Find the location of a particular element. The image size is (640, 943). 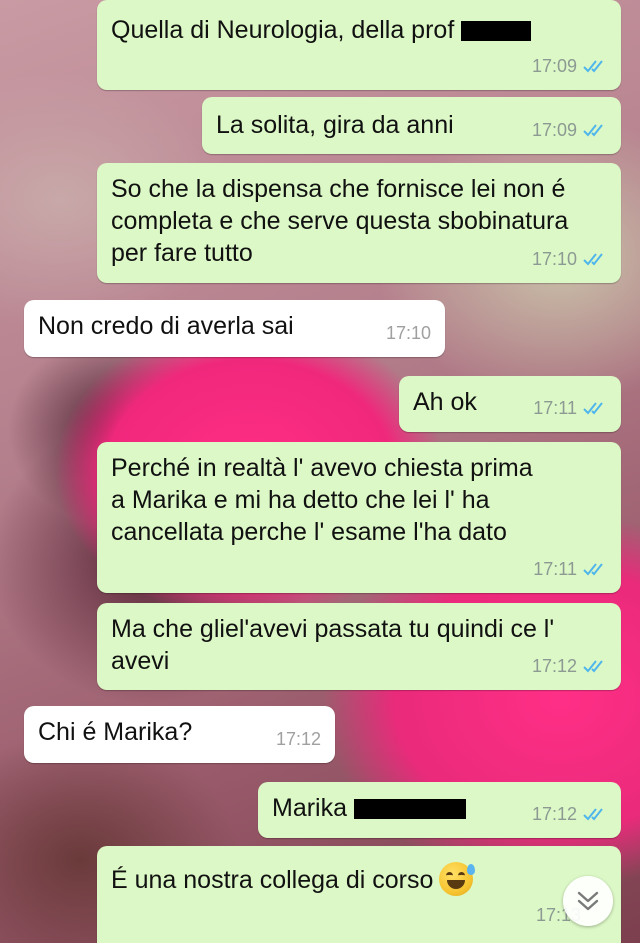

double-chevron-down-icon is located at coordinates (588, 901).